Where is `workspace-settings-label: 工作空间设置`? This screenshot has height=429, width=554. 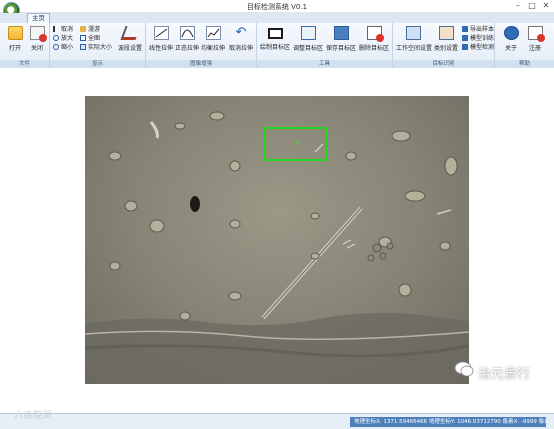 workspace-settings-label: 工作空间设置 is located at coordinates (414, 48).